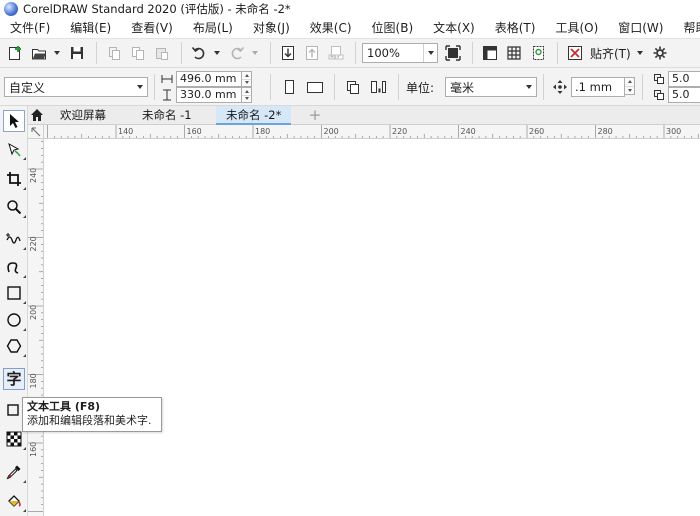 This screenshot has width=700, height=516. Describe the element at coordinates (167, 79) in the screenshot. I see `width-icon` at that location.